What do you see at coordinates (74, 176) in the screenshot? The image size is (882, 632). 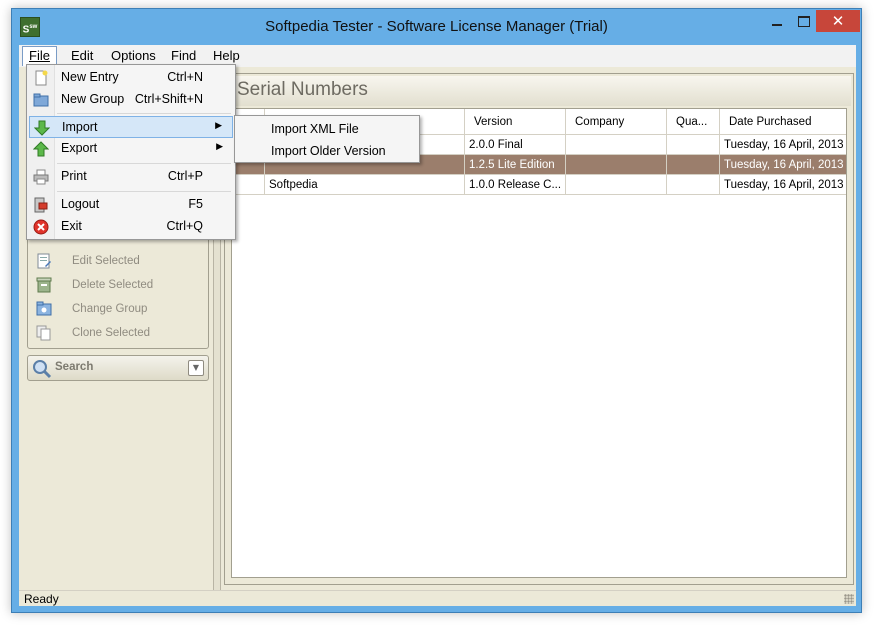 I see `menu-item-label: Print` at bounding box center [74, 176].